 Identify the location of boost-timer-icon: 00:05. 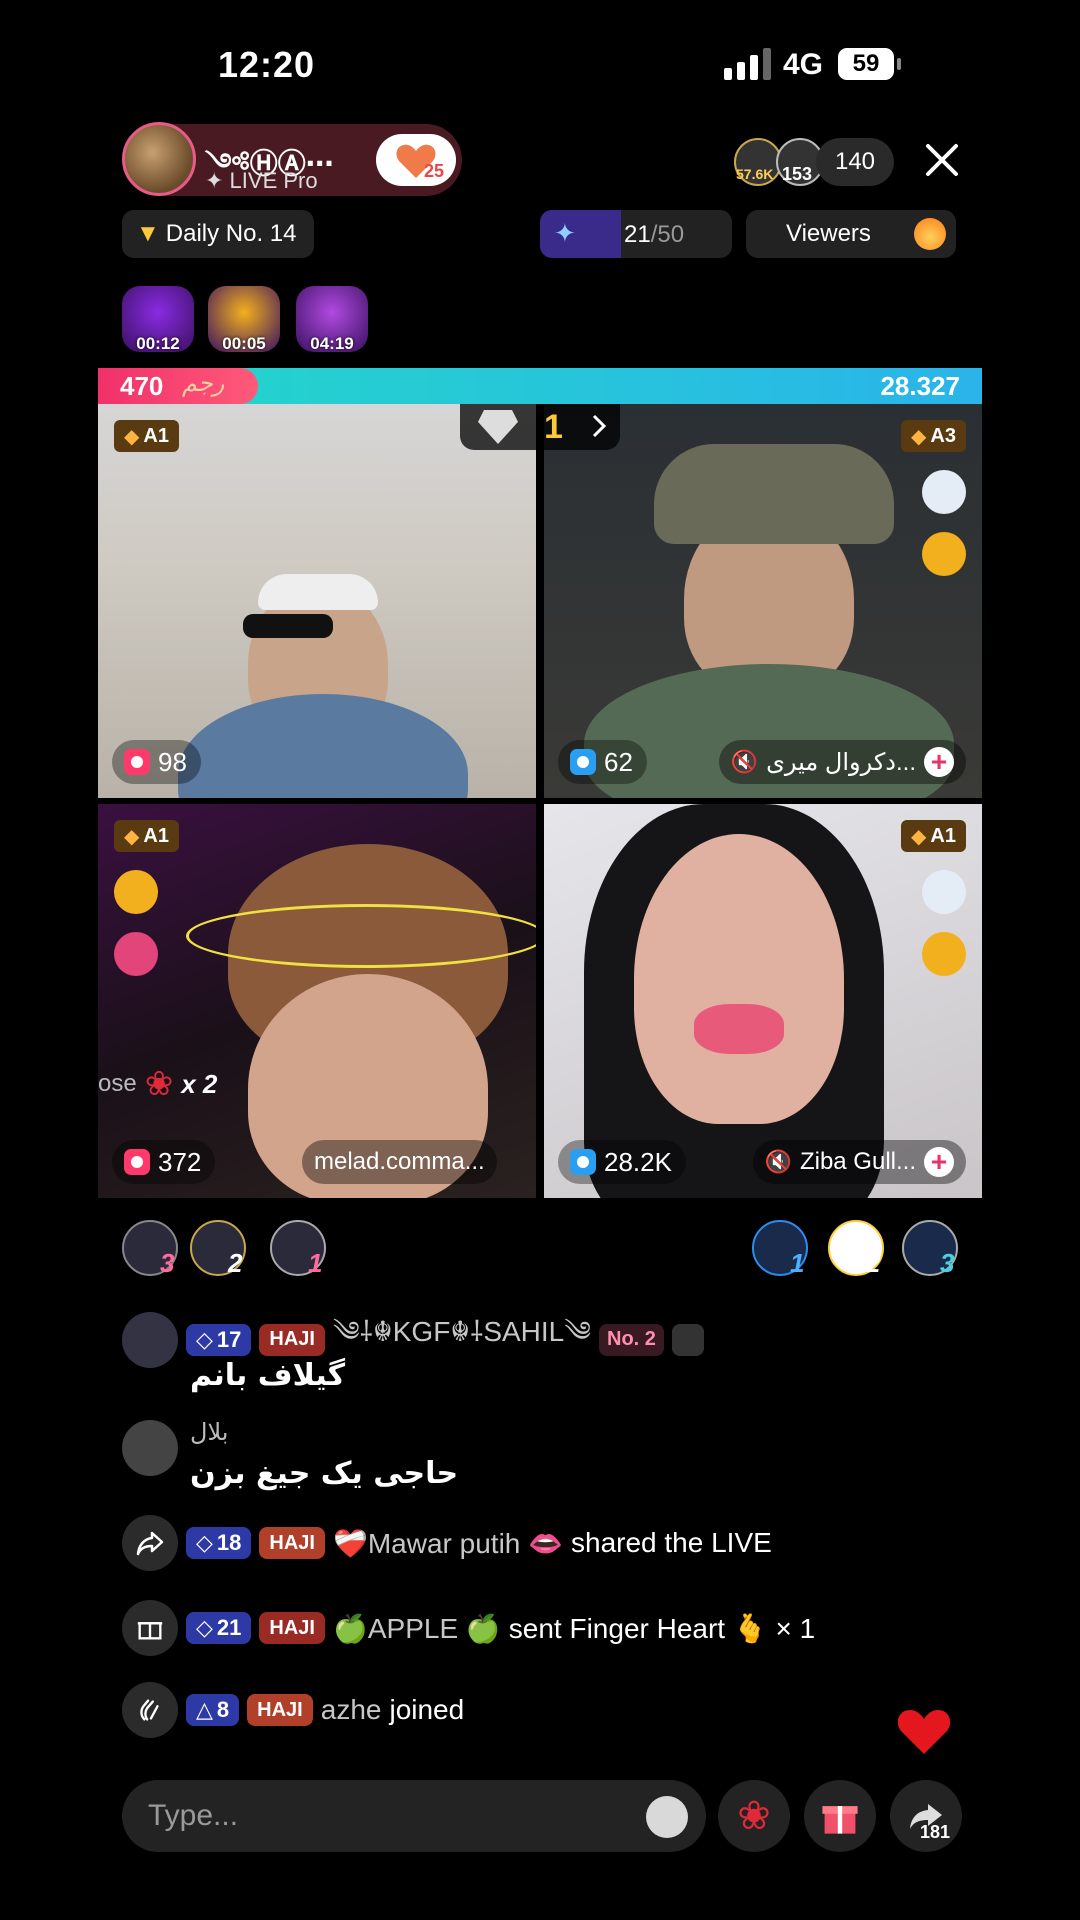
(244, 319).